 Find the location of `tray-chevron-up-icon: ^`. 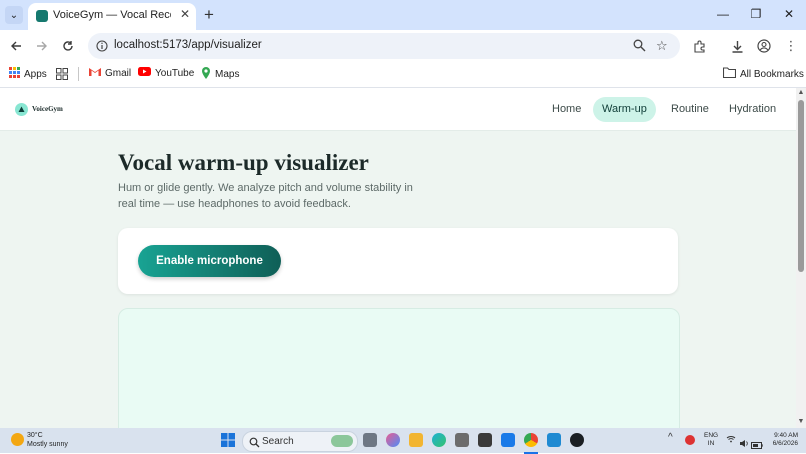

tray-chevron-up-icon: ^ is located at coordinates (670, 437).